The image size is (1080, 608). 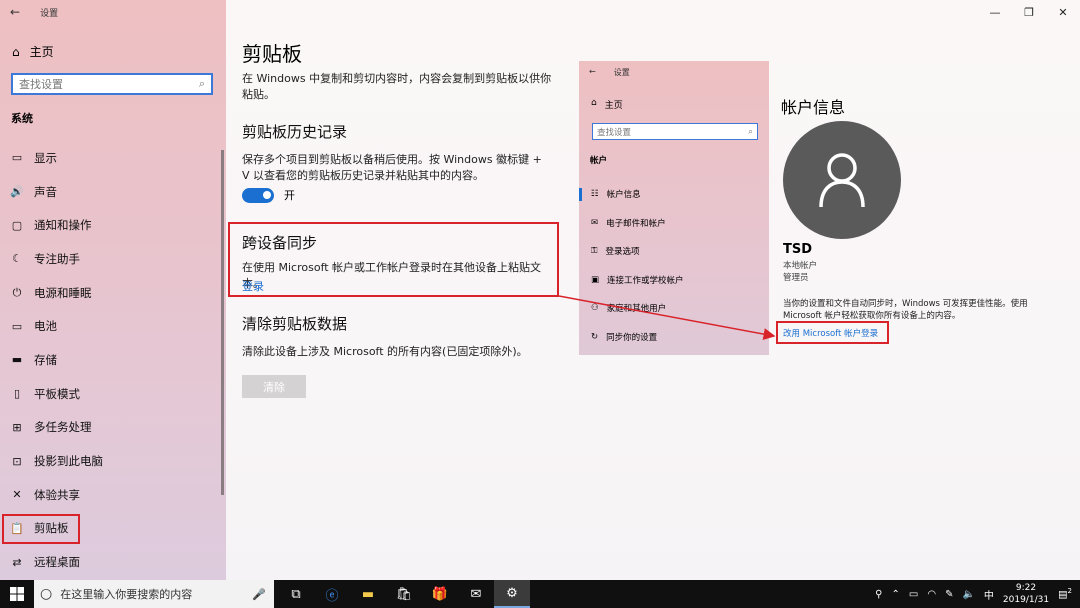 I want to click on notification-badge: 2, so click(x=1069, y=591).